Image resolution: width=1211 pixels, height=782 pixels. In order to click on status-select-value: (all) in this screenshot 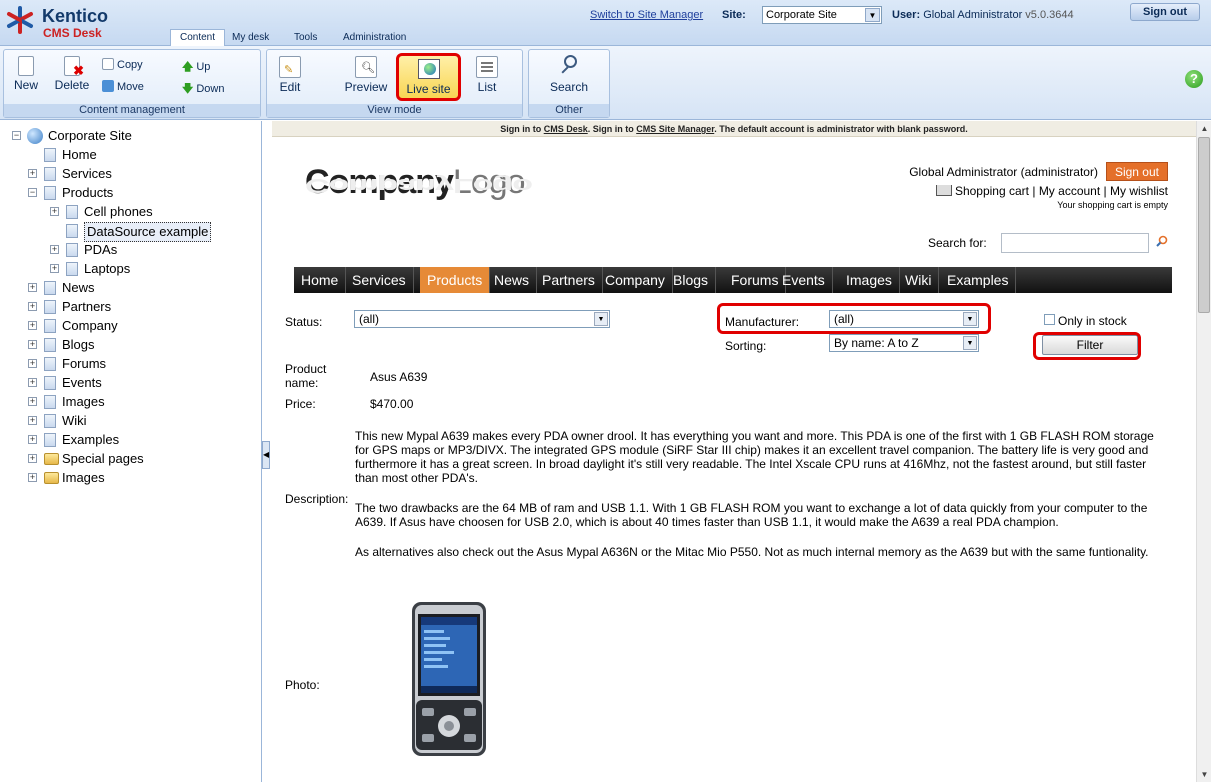, I will do `click(369, 319)`.